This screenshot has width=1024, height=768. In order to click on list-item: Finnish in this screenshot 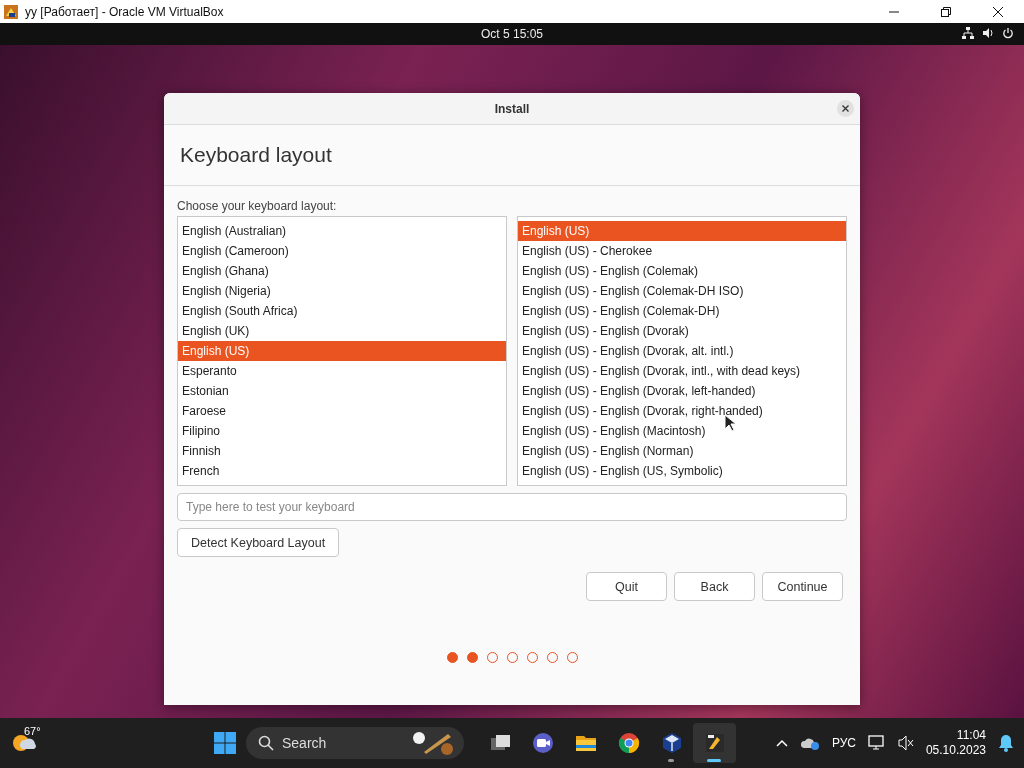, I will do `click(342, 451)`.